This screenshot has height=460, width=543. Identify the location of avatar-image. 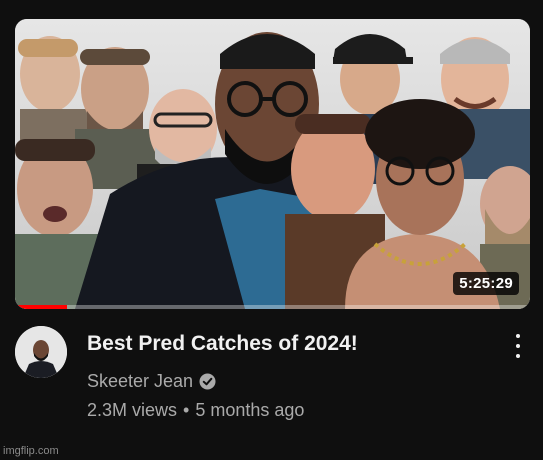
(41, 352).